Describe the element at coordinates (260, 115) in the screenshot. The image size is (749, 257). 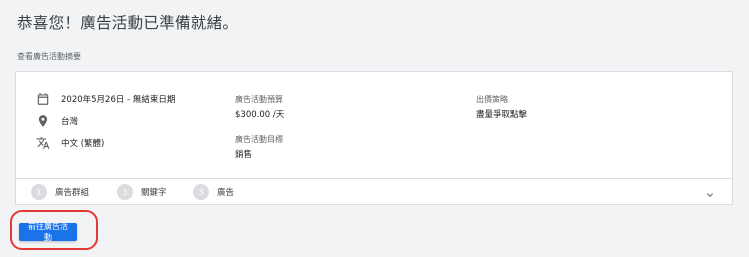
I see `budget-value: $300.00 /天` at that location.